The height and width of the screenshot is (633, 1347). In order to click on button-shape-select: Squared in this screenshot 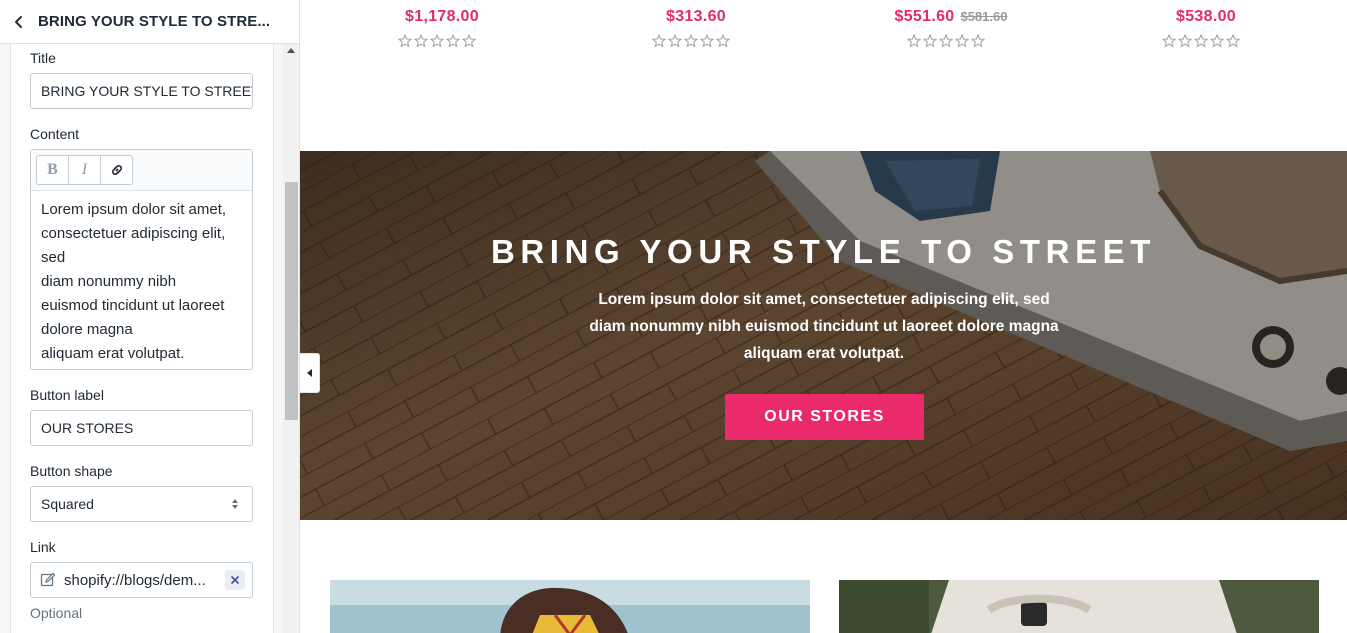, I will do `click(141, 504)`.